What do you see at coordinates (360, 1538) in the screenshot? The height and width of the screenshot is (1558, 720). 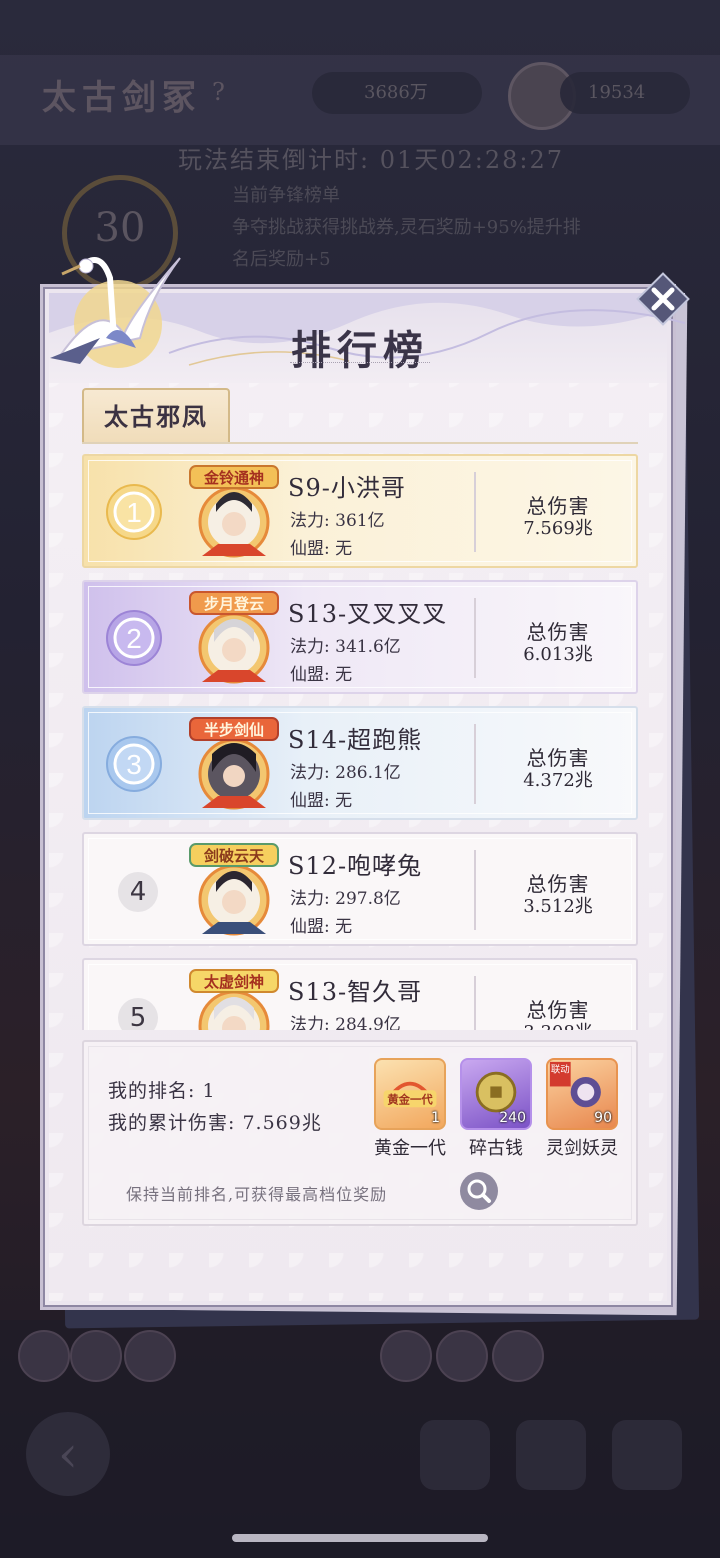 I see `home-indicator` at bounding box center [360, 1538].